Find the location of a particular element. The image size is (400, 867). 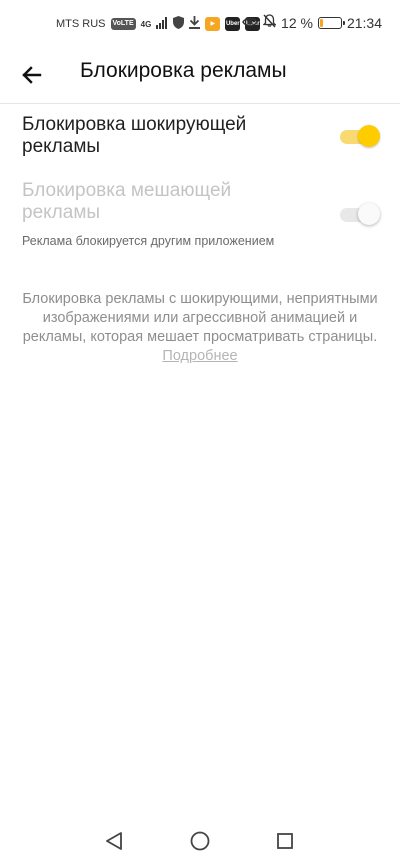

home-circle-icon is located at coordinates (200, 847).